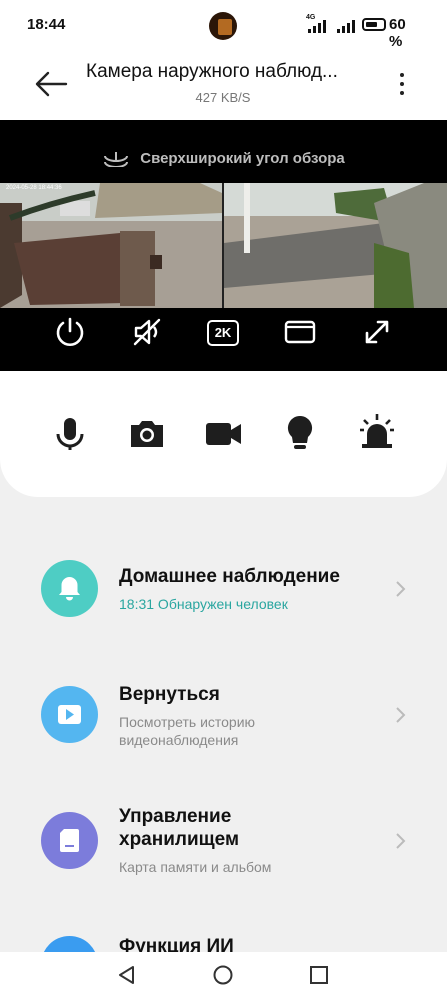 The height and width of the screenshot is (1000, 447). I want to click on bitrate-label: 427 KB/S, so click(223, 97).